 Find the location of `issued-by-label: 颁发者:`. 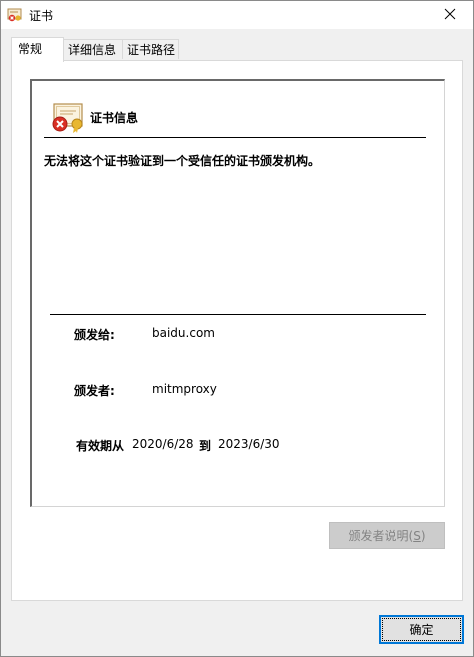

issued-by-label: 颁发者: is located at coordinates (94, 391).